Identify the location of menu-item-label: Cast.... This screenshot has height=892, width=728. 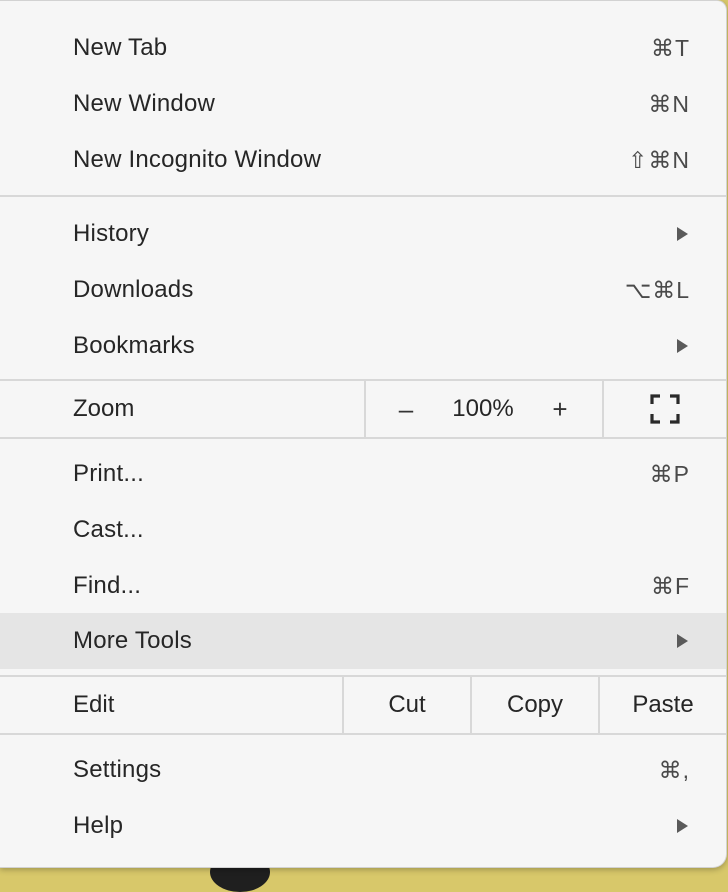
(108, 529).